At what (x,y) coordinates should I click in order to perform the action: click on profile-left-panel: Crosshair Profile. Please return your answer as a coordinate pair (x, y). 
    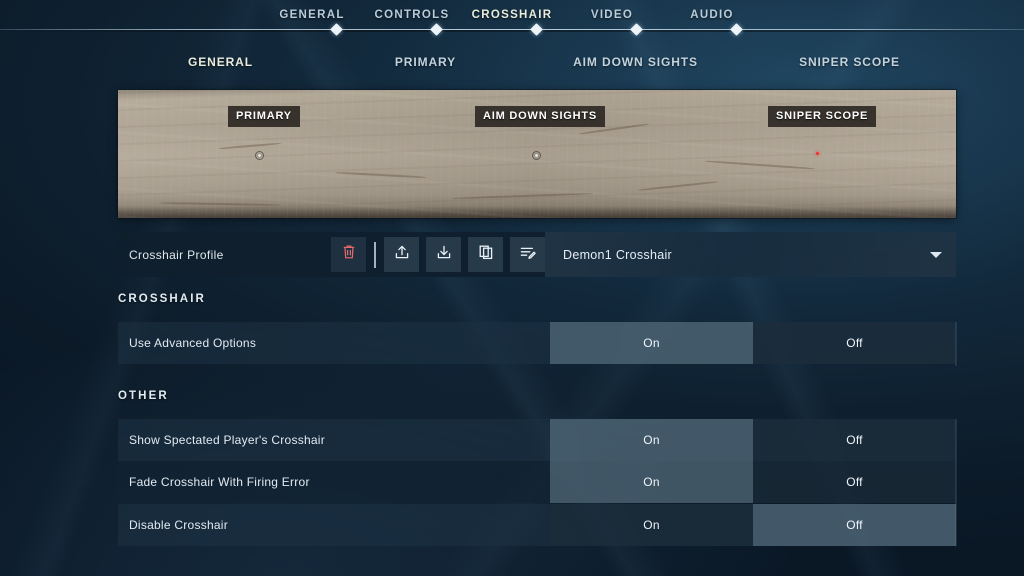
    Looking at the image, I should click on (331, 254).